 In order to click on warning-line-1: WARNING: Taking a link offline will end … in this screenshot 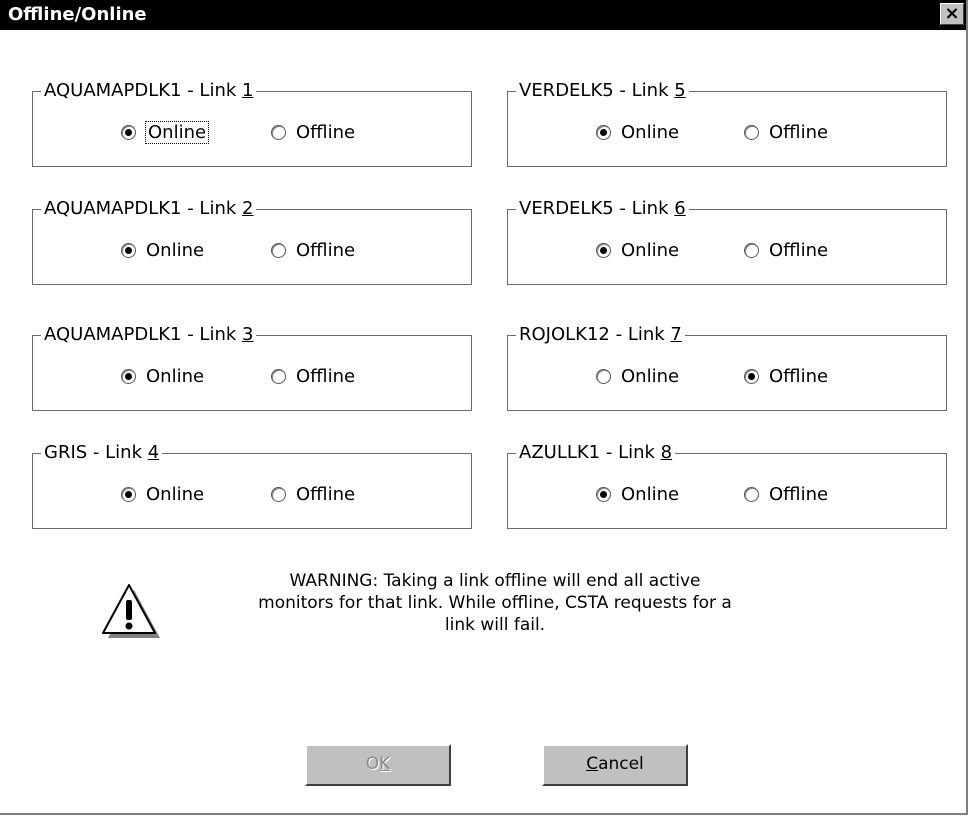, I will do `click(495, 581)`.